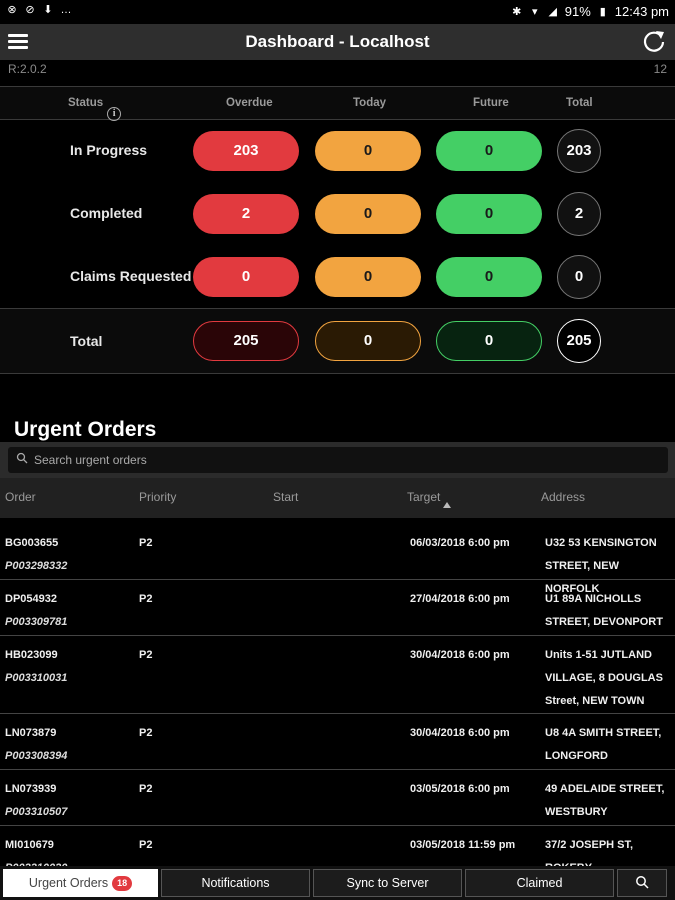 This screenshot has width=675, height=900. Describe the element at coordinates (552, 11) in the screenshot. I see `signal-icon: ◢` at that location.